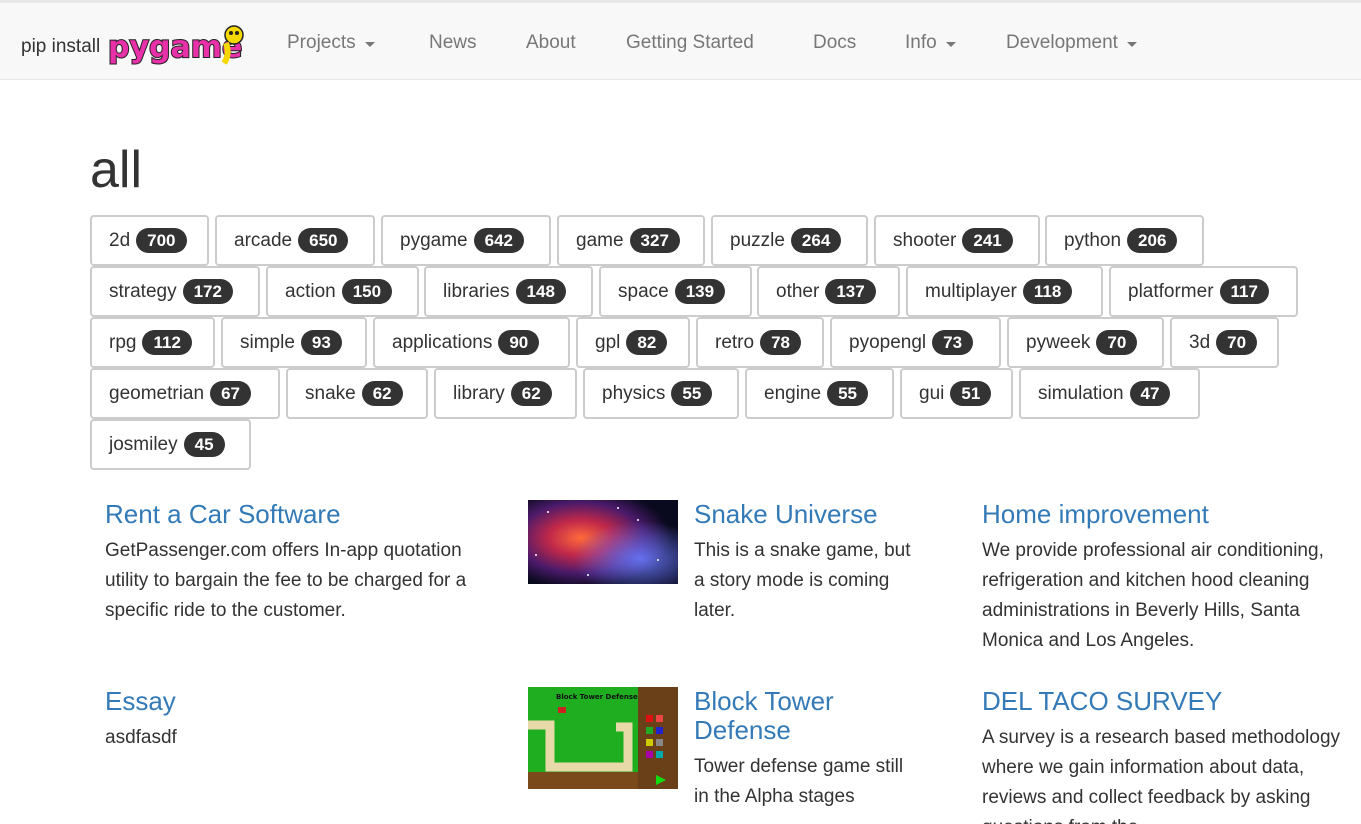  Describe the element at coordinates (1152, 240) in the screenshot. I see `count-badge: 206` at that location.